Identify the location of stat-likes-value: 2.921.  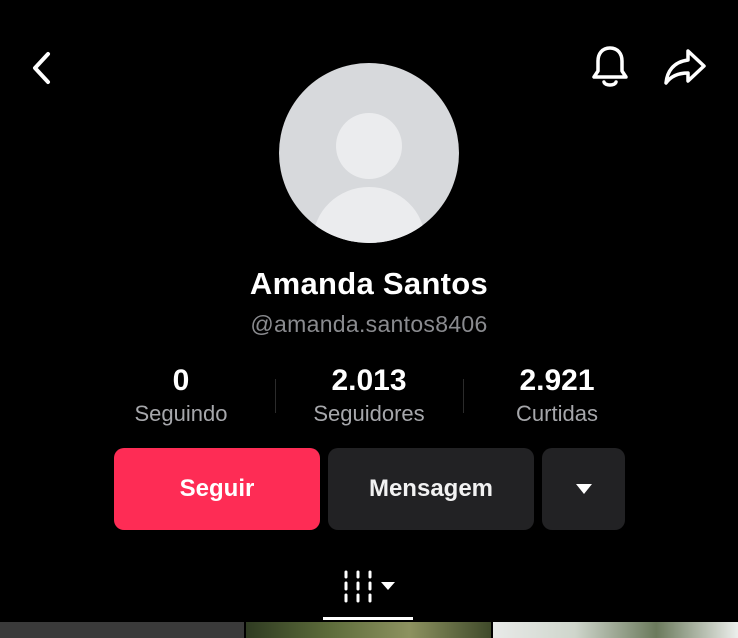
(557, 380).